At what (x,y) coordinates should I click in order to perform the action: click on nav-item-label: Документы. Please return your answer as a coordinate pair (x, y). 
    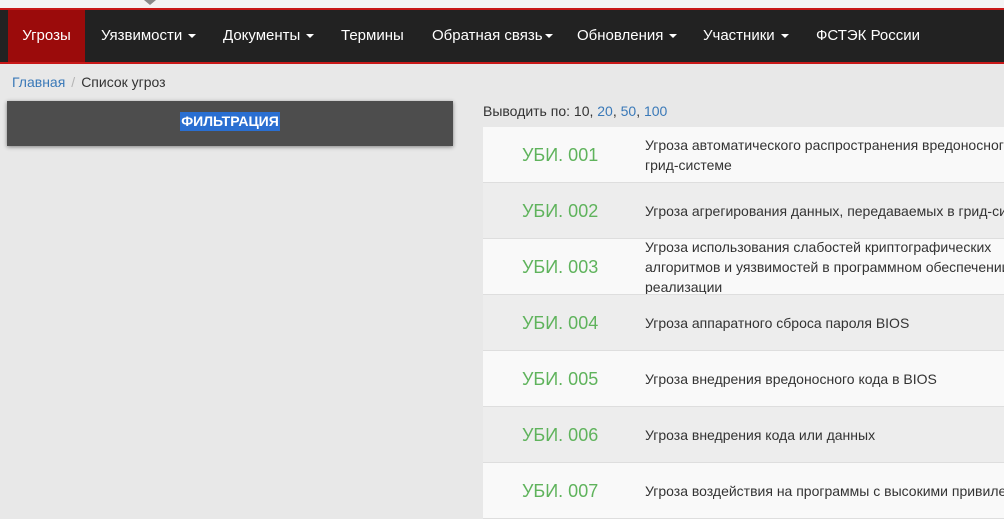
    Looking at the image, I should click on (262, 35).